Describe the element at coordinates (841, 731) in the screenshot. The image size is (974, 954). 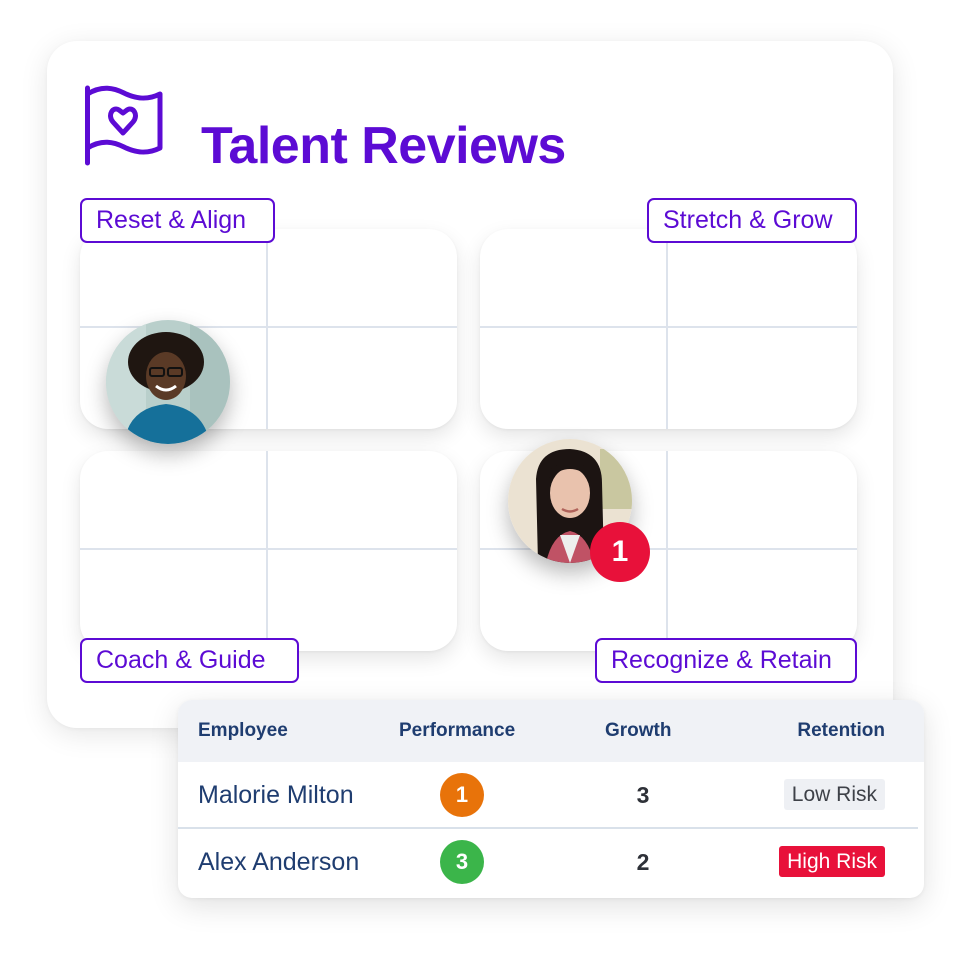
I see `column-header-retention: Retention` at that location.